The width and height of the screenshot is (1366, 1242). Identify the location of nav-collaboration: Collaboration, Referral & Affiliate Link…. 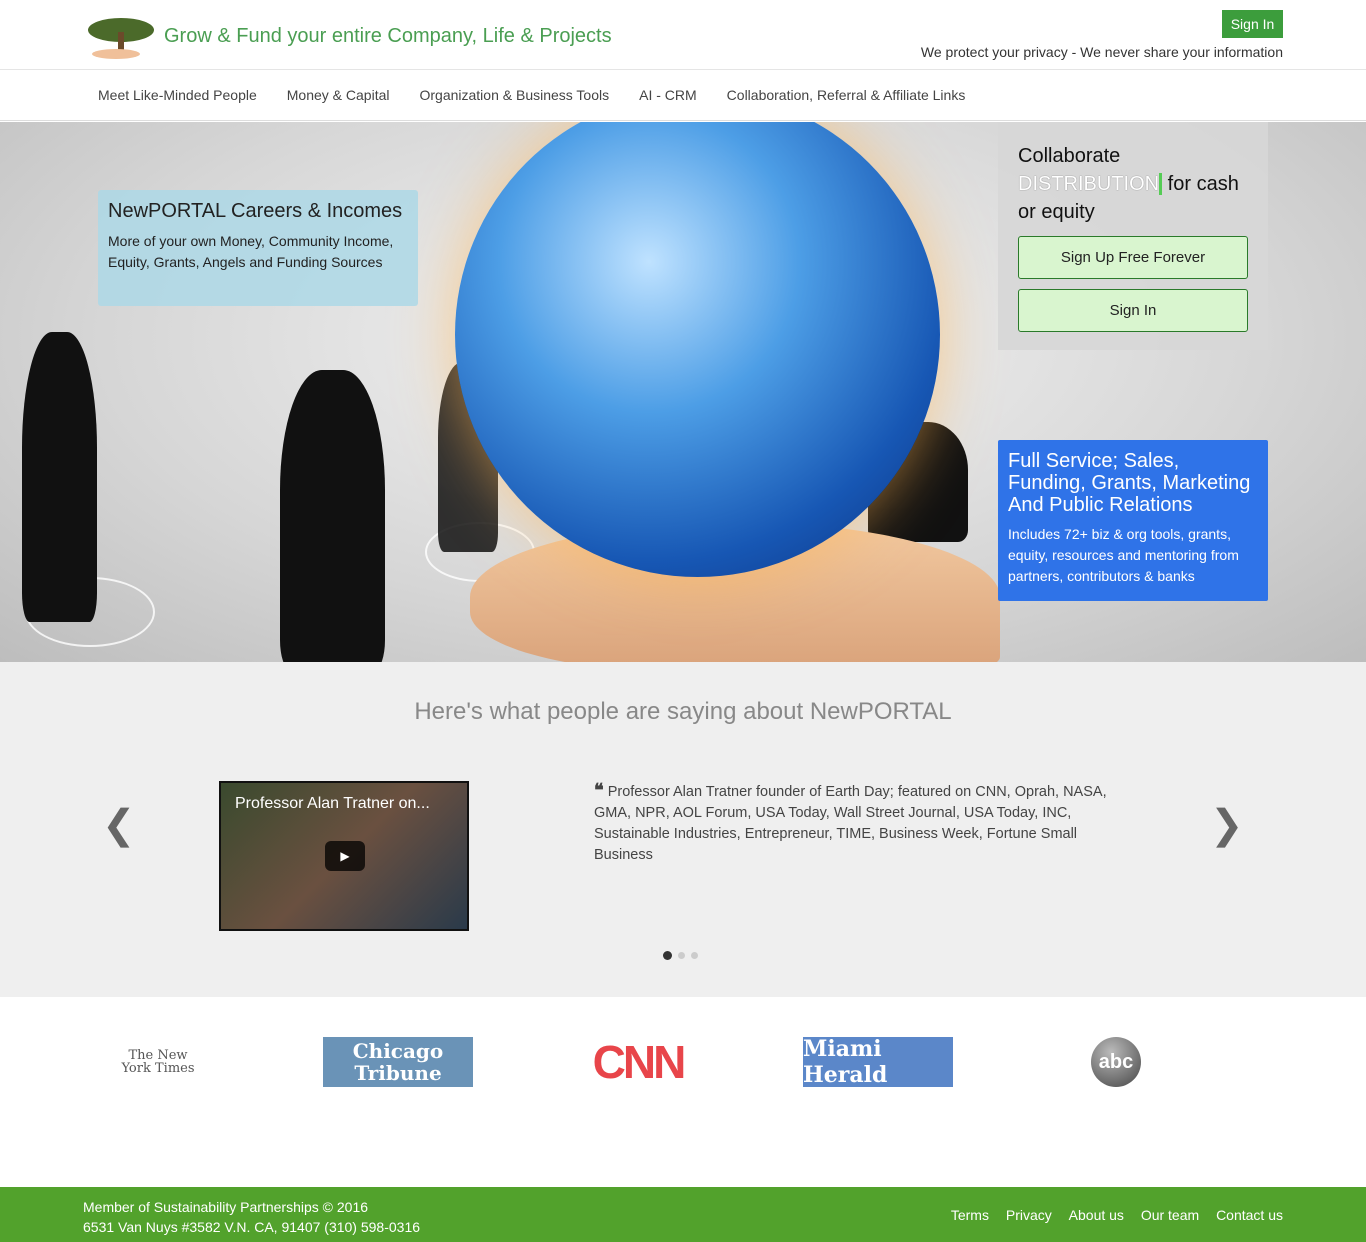
(846, 95).